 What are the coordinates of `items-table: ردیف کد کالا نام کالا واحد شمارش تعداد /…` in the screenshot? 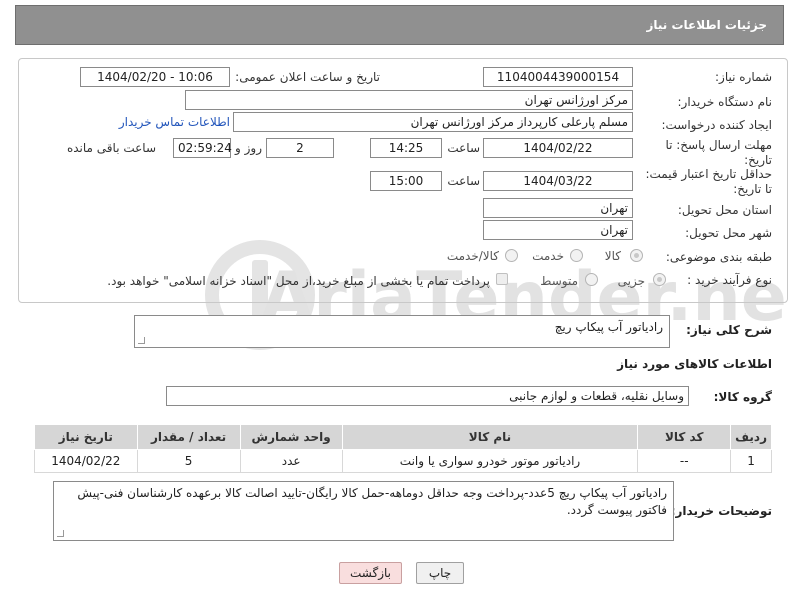 It's located at (403, 448).